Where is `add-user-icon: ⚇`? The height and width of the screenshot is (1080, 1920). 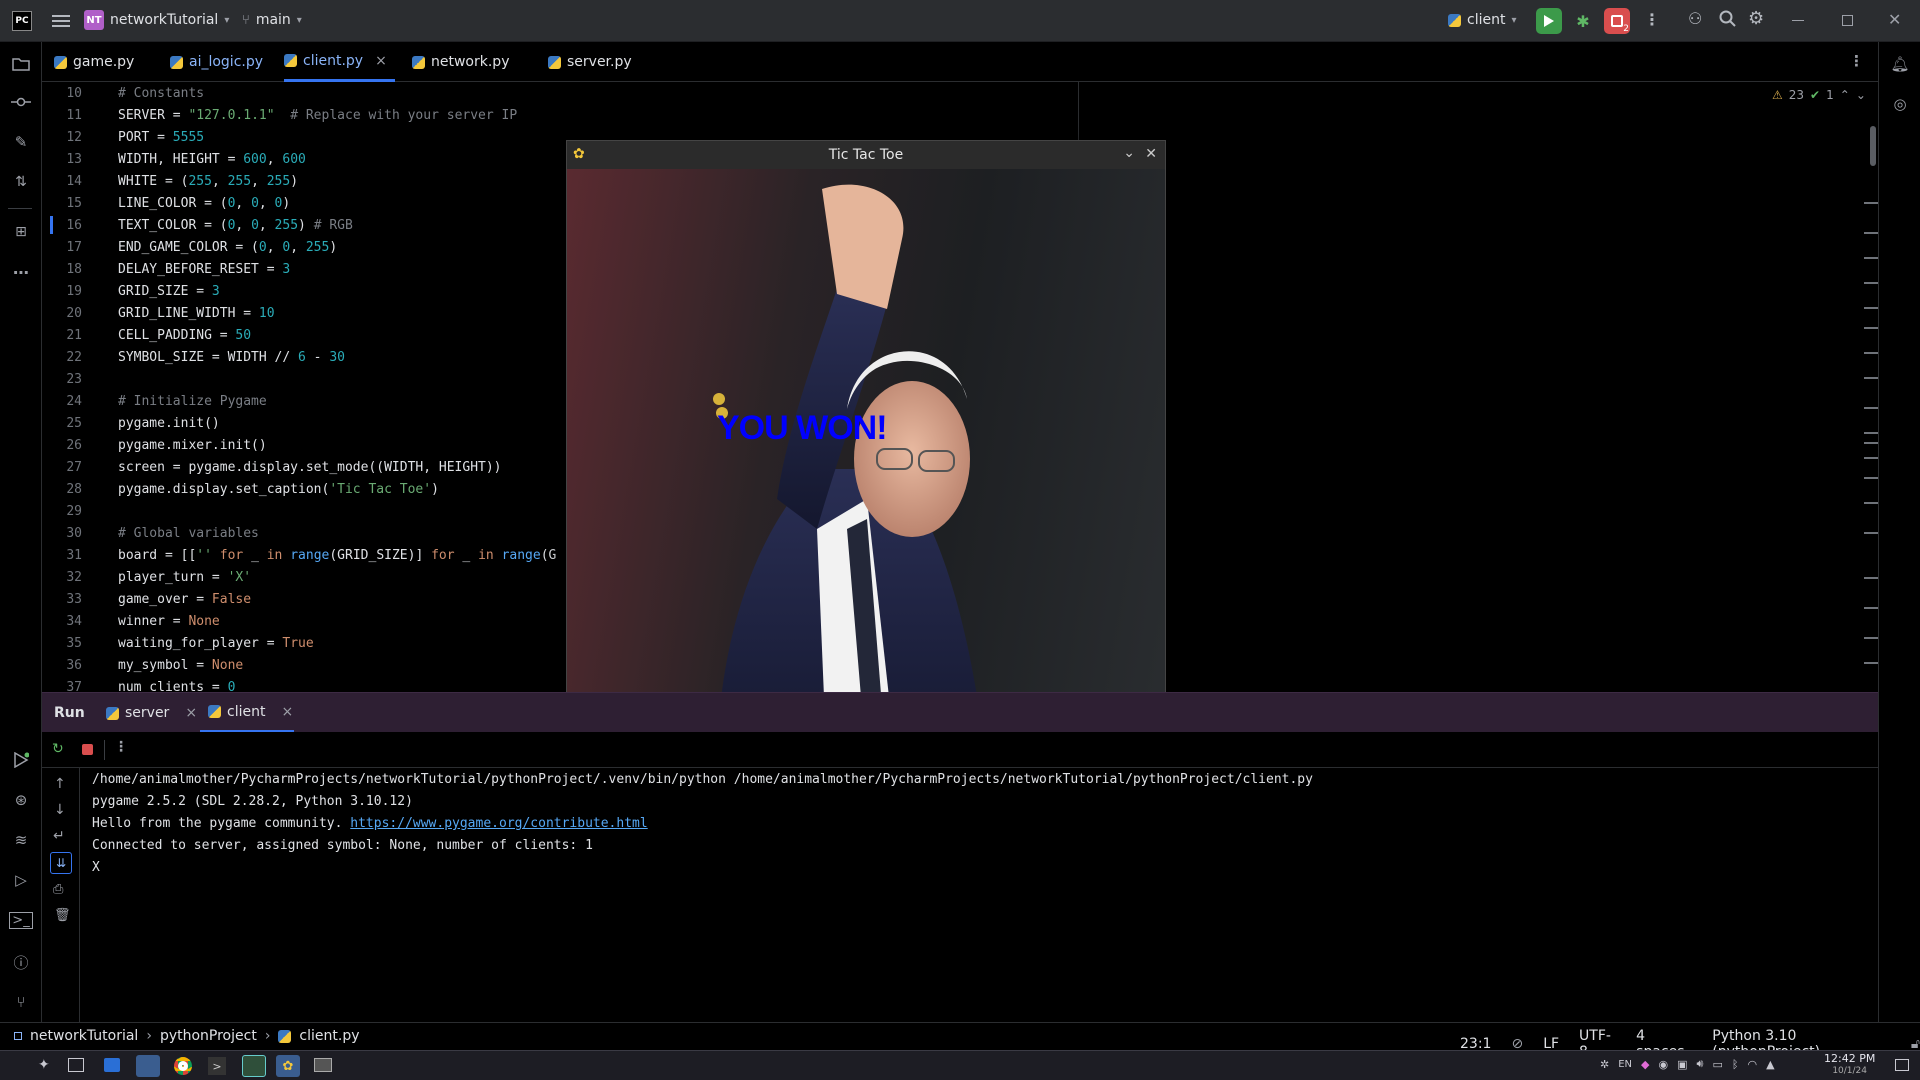
add-user-icon: ⚇ is located at coordinates (1695, 18).